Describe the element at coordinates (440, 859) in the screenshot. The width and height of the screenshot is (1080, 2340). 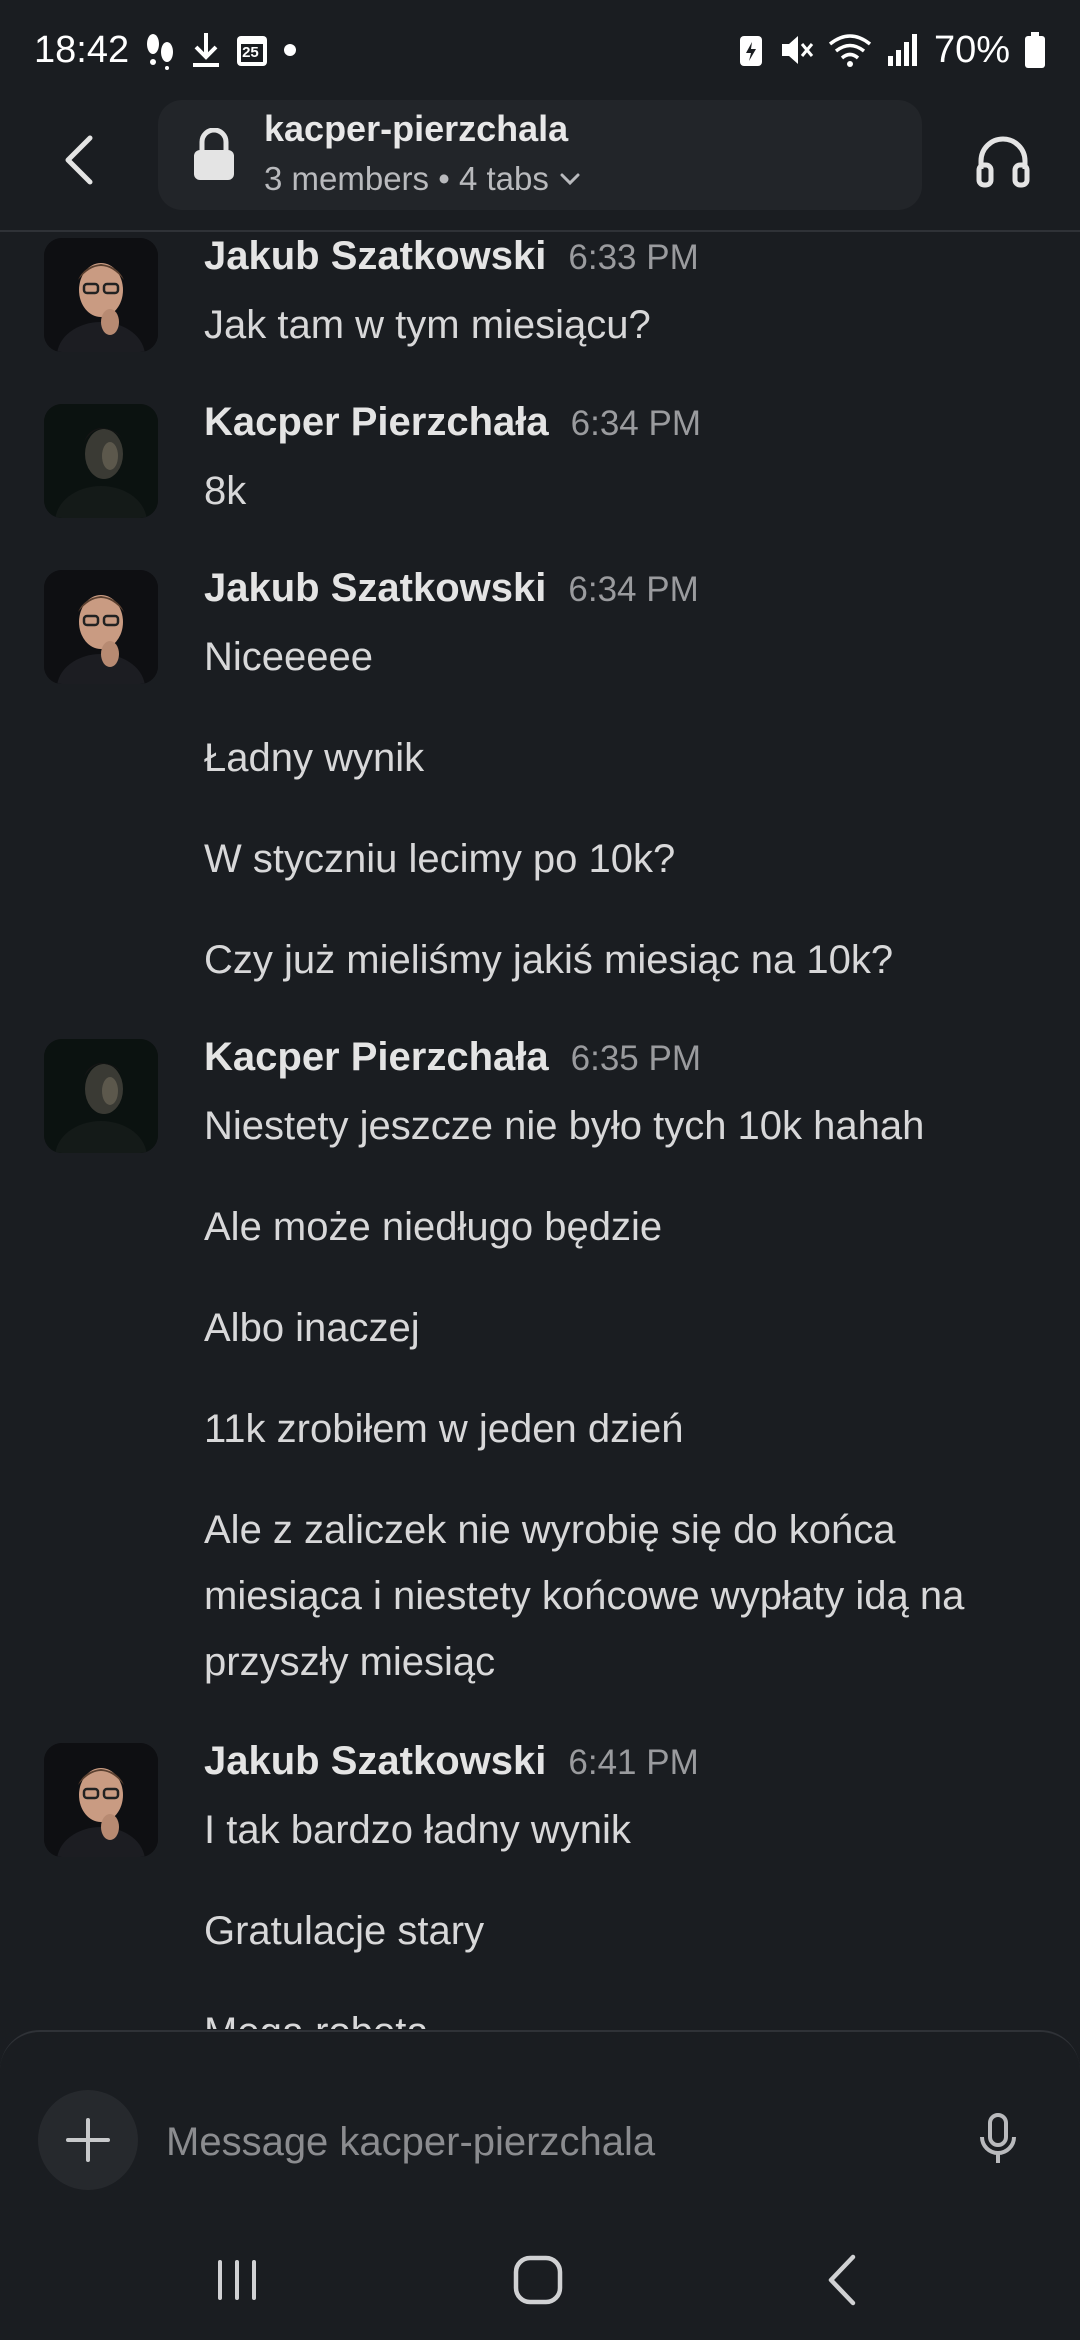
I see `message-text: W styczniu lecimy po 10k?` at that location.